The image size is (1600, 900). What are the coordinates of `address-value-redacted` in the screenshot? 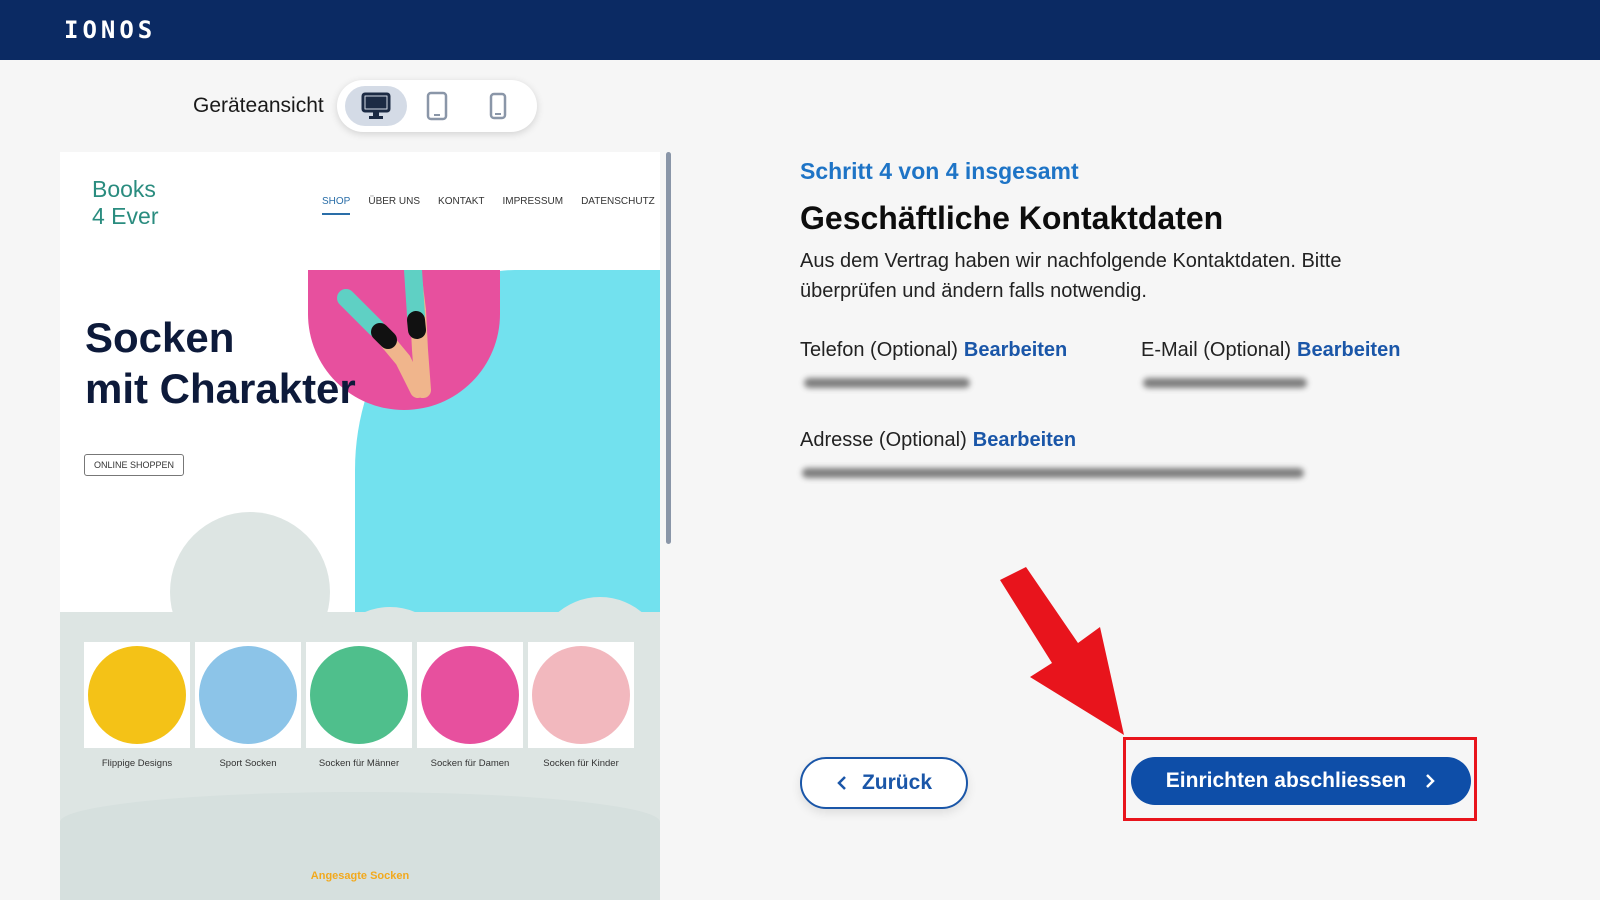 It's located at (1053, 473).